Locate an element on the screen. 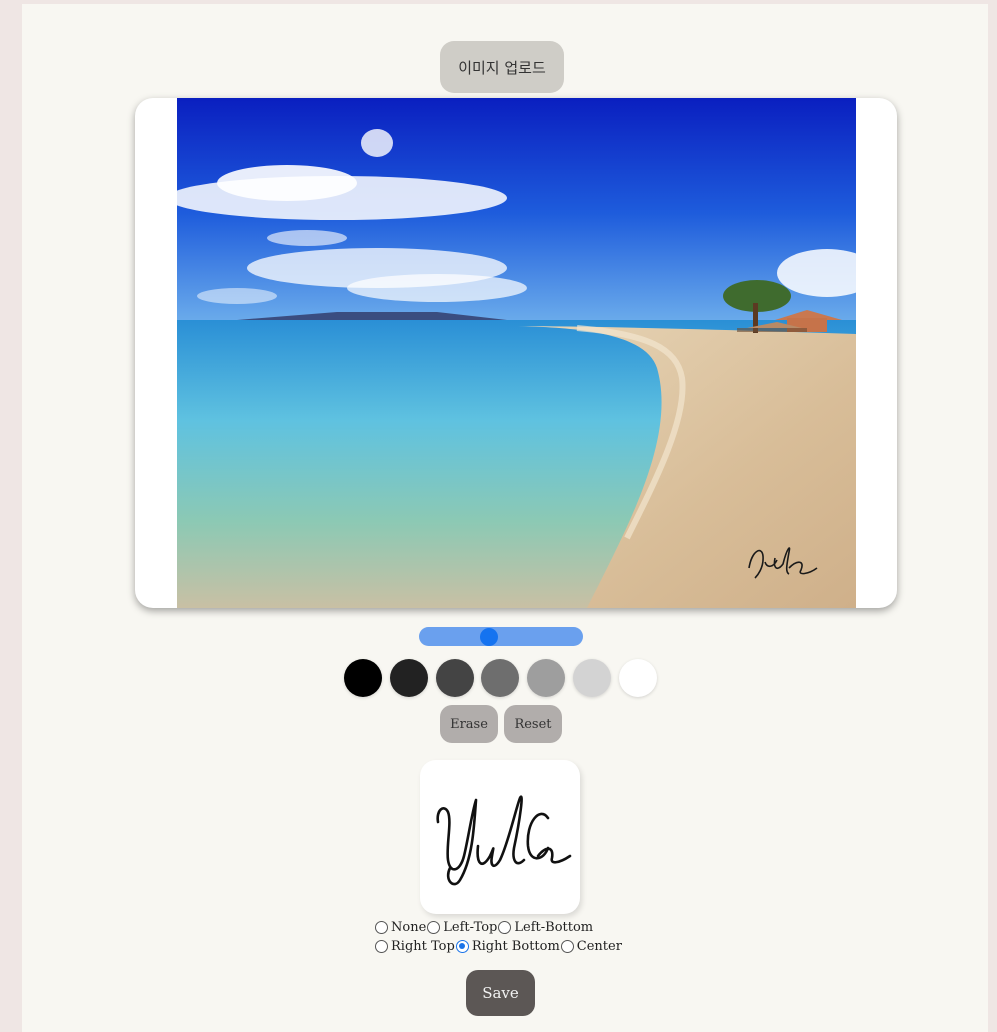 This screenshot has height=1032, width=997. position-option: Right Bottom is located at coordinates (507, 946).